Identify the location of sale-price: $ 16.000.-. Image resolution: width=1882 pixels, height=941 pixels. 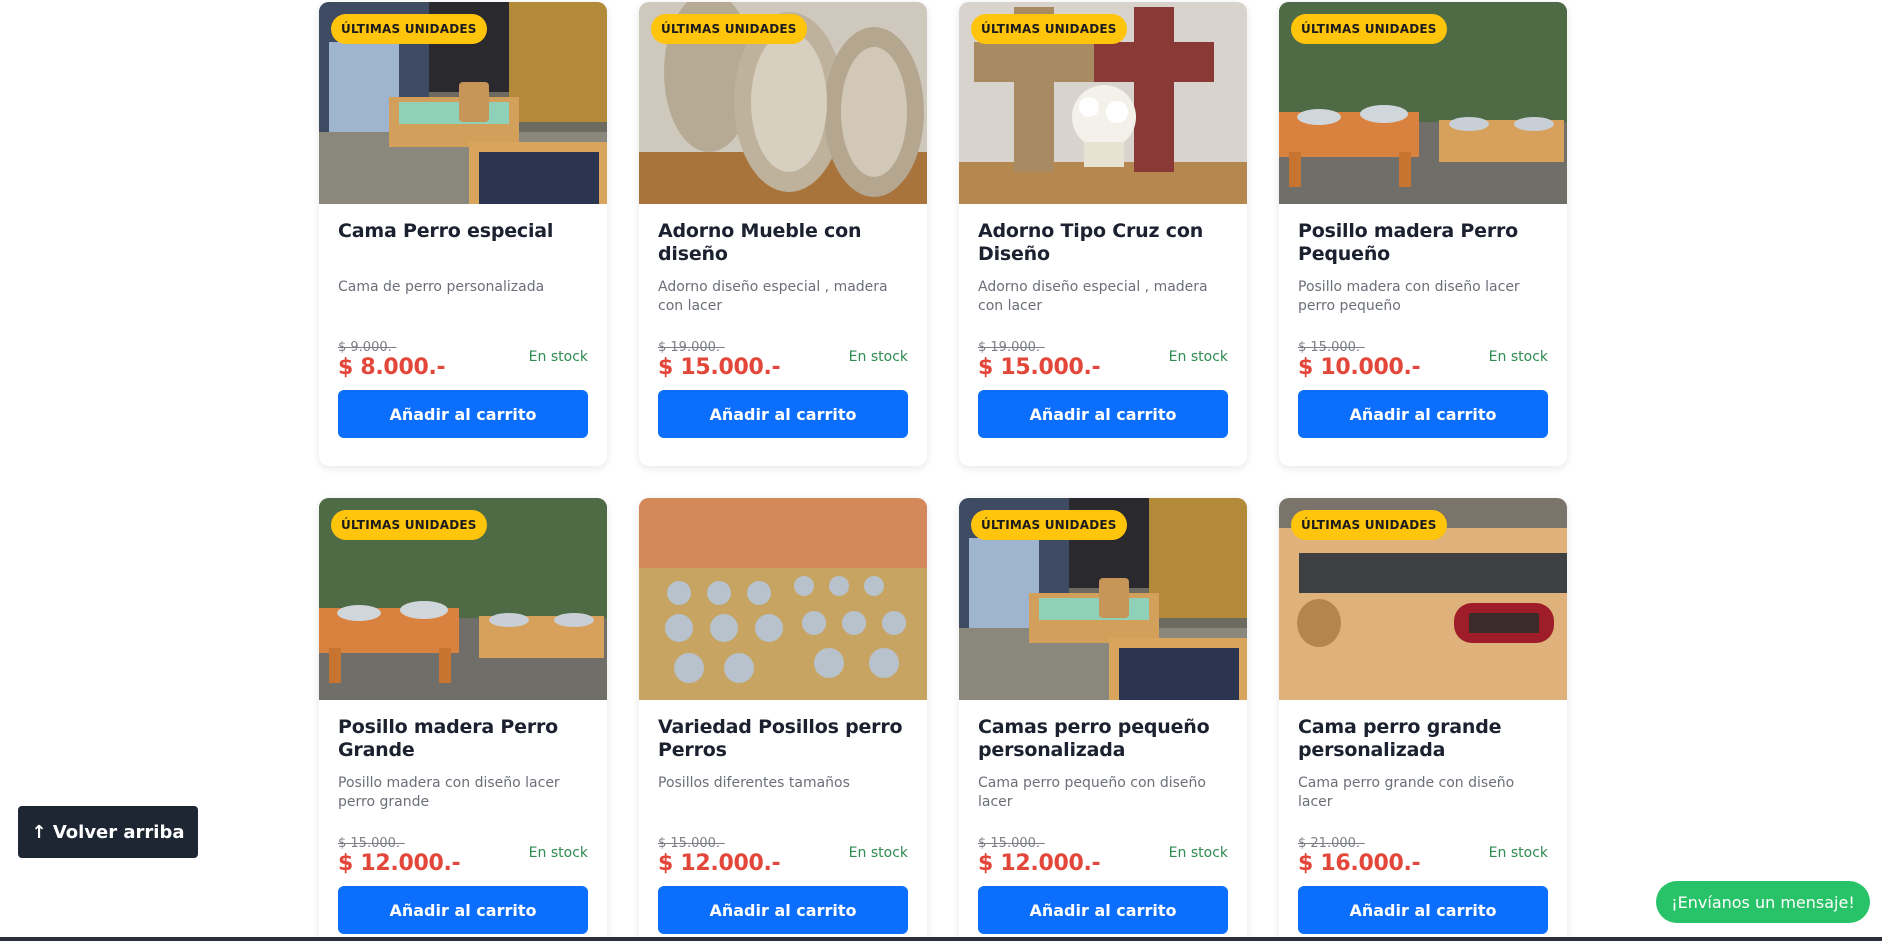
(1359, 863).